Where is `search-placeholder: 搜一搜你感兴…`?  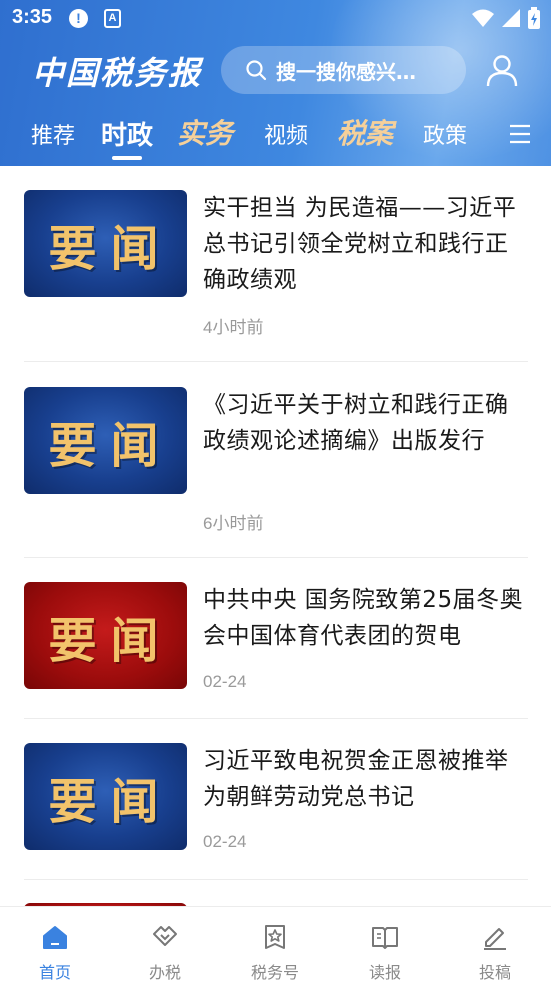
search-placeholder: 搜一搜你感兴… is located at coordinates (346, 71).